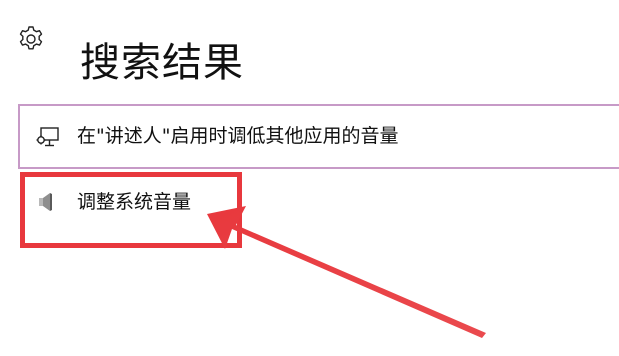 The width and height of the screenshot is (619, 356). Describe the element at coordinates (134, 202) in the screenshot. I see `result-item-label: 调整系统音量` at that location.